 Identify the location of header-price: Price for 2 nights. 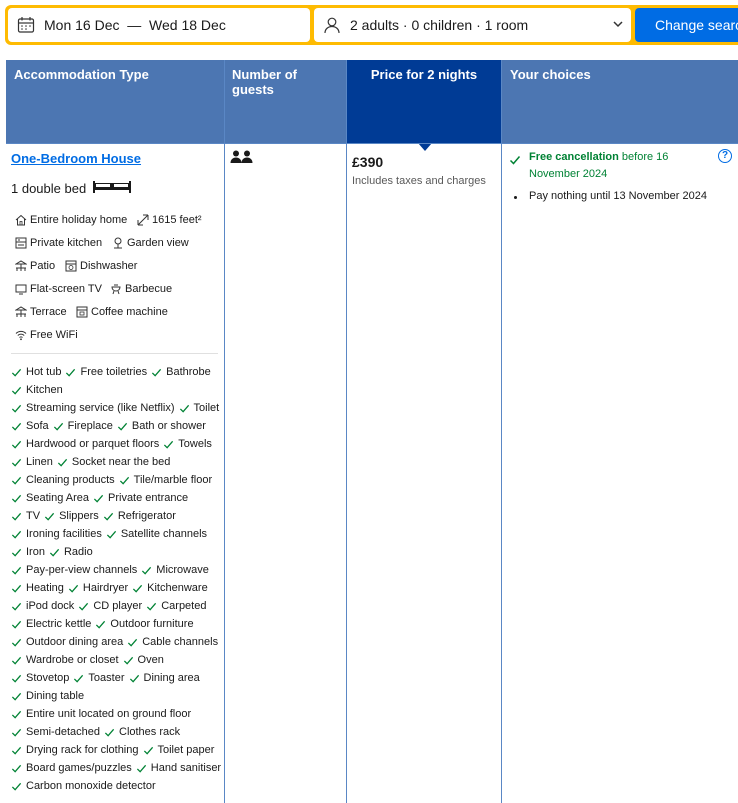
(424, 101).